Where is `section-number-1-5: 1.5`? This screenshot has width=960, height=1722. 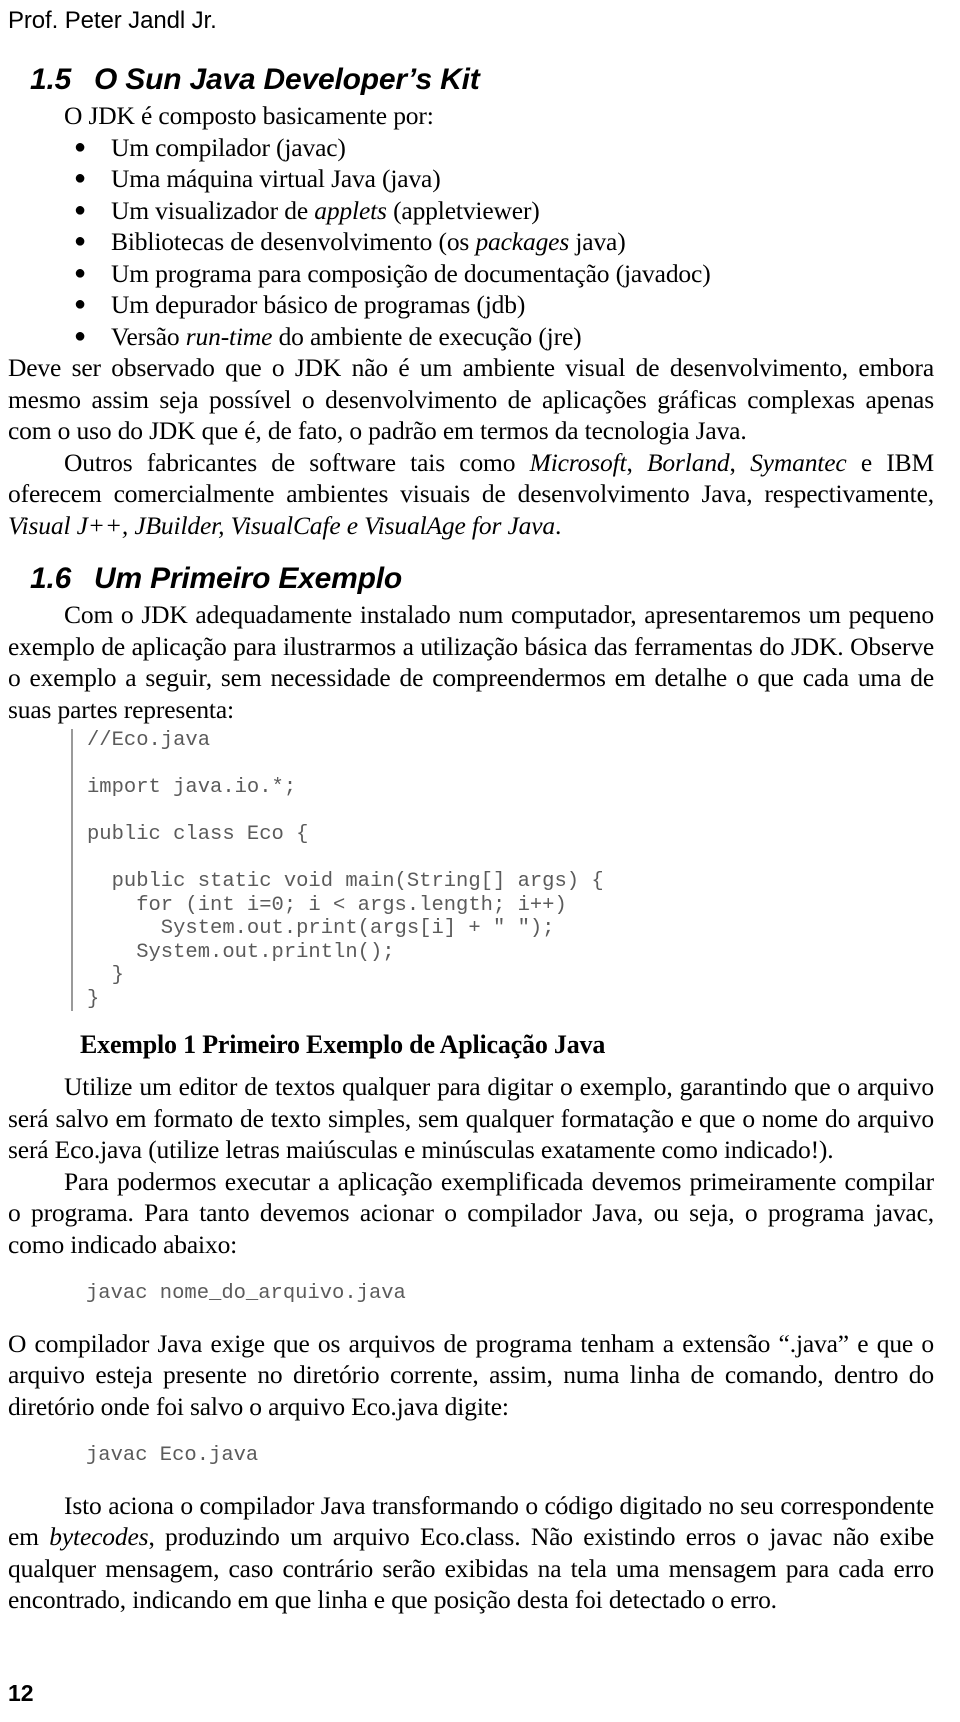 section-number-1-5: 1.5 is located at coordinates (51, 79).